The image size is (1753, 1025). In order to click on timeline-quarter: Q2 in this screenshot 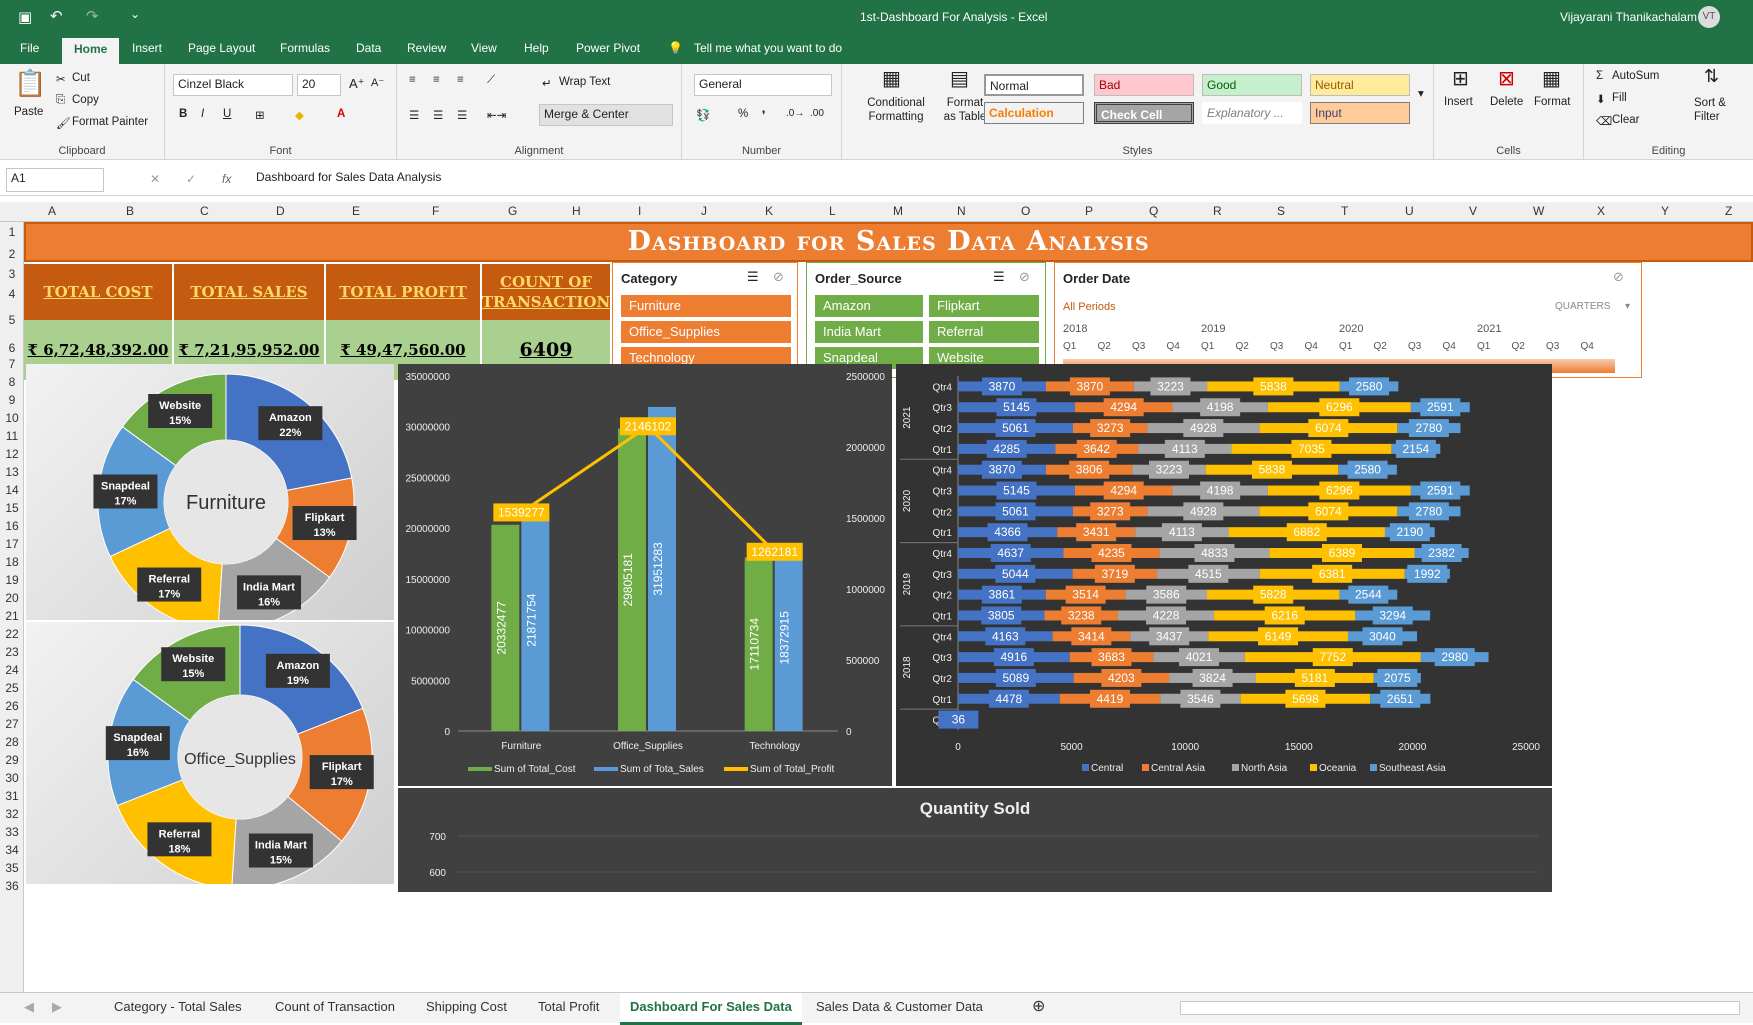, I will do `click(1242, 346)`.